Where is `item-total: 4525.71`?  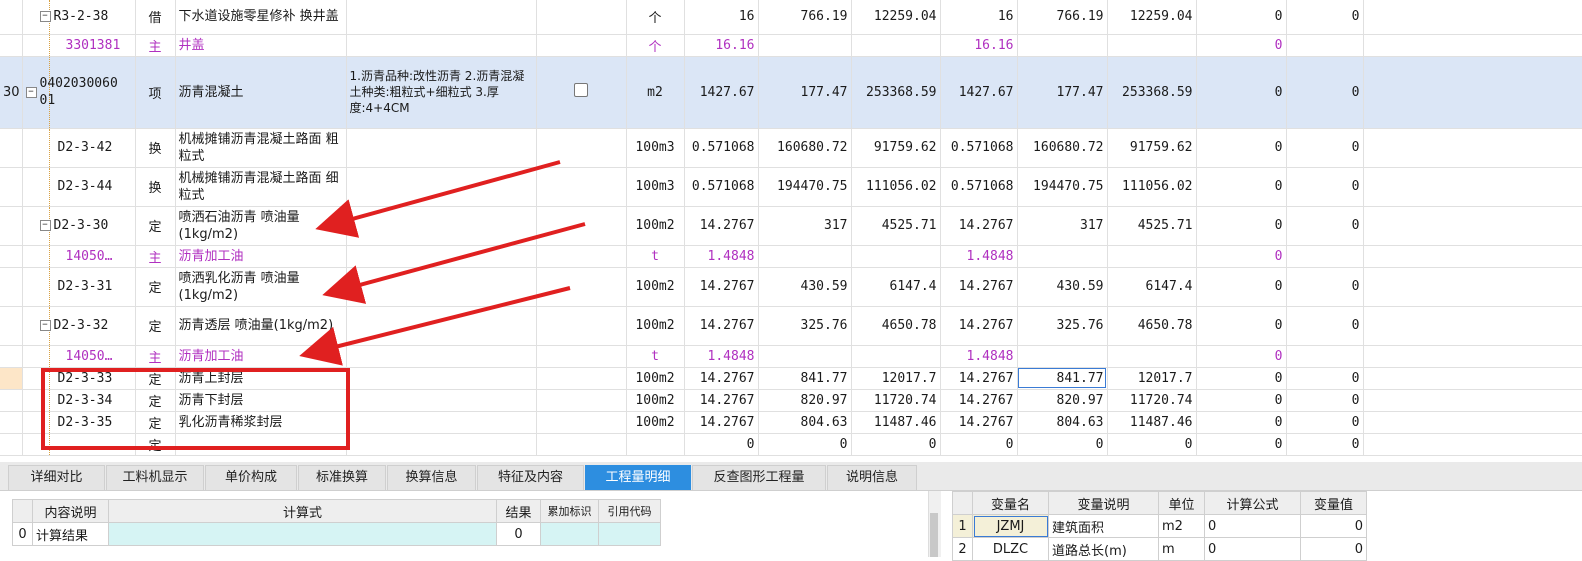
item-total: 4525.71 is located at coordinates (896, 226).